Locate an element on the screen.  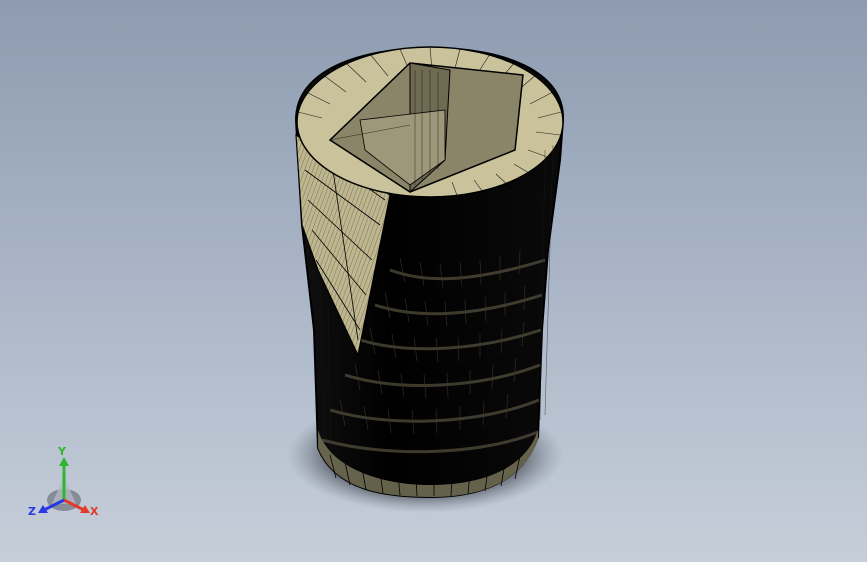
y-axis-arrow-icon is located at coordinates (64, 461).